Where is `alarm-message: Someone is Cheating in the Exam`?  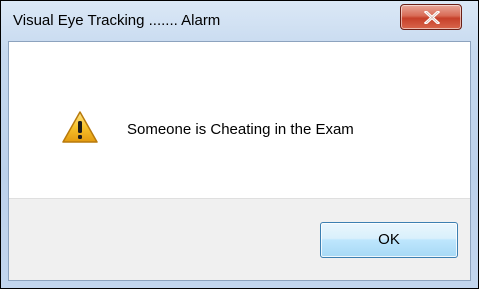 alarm-message: Someone is Cheating in the Exam is located at coordinates (240, 129).